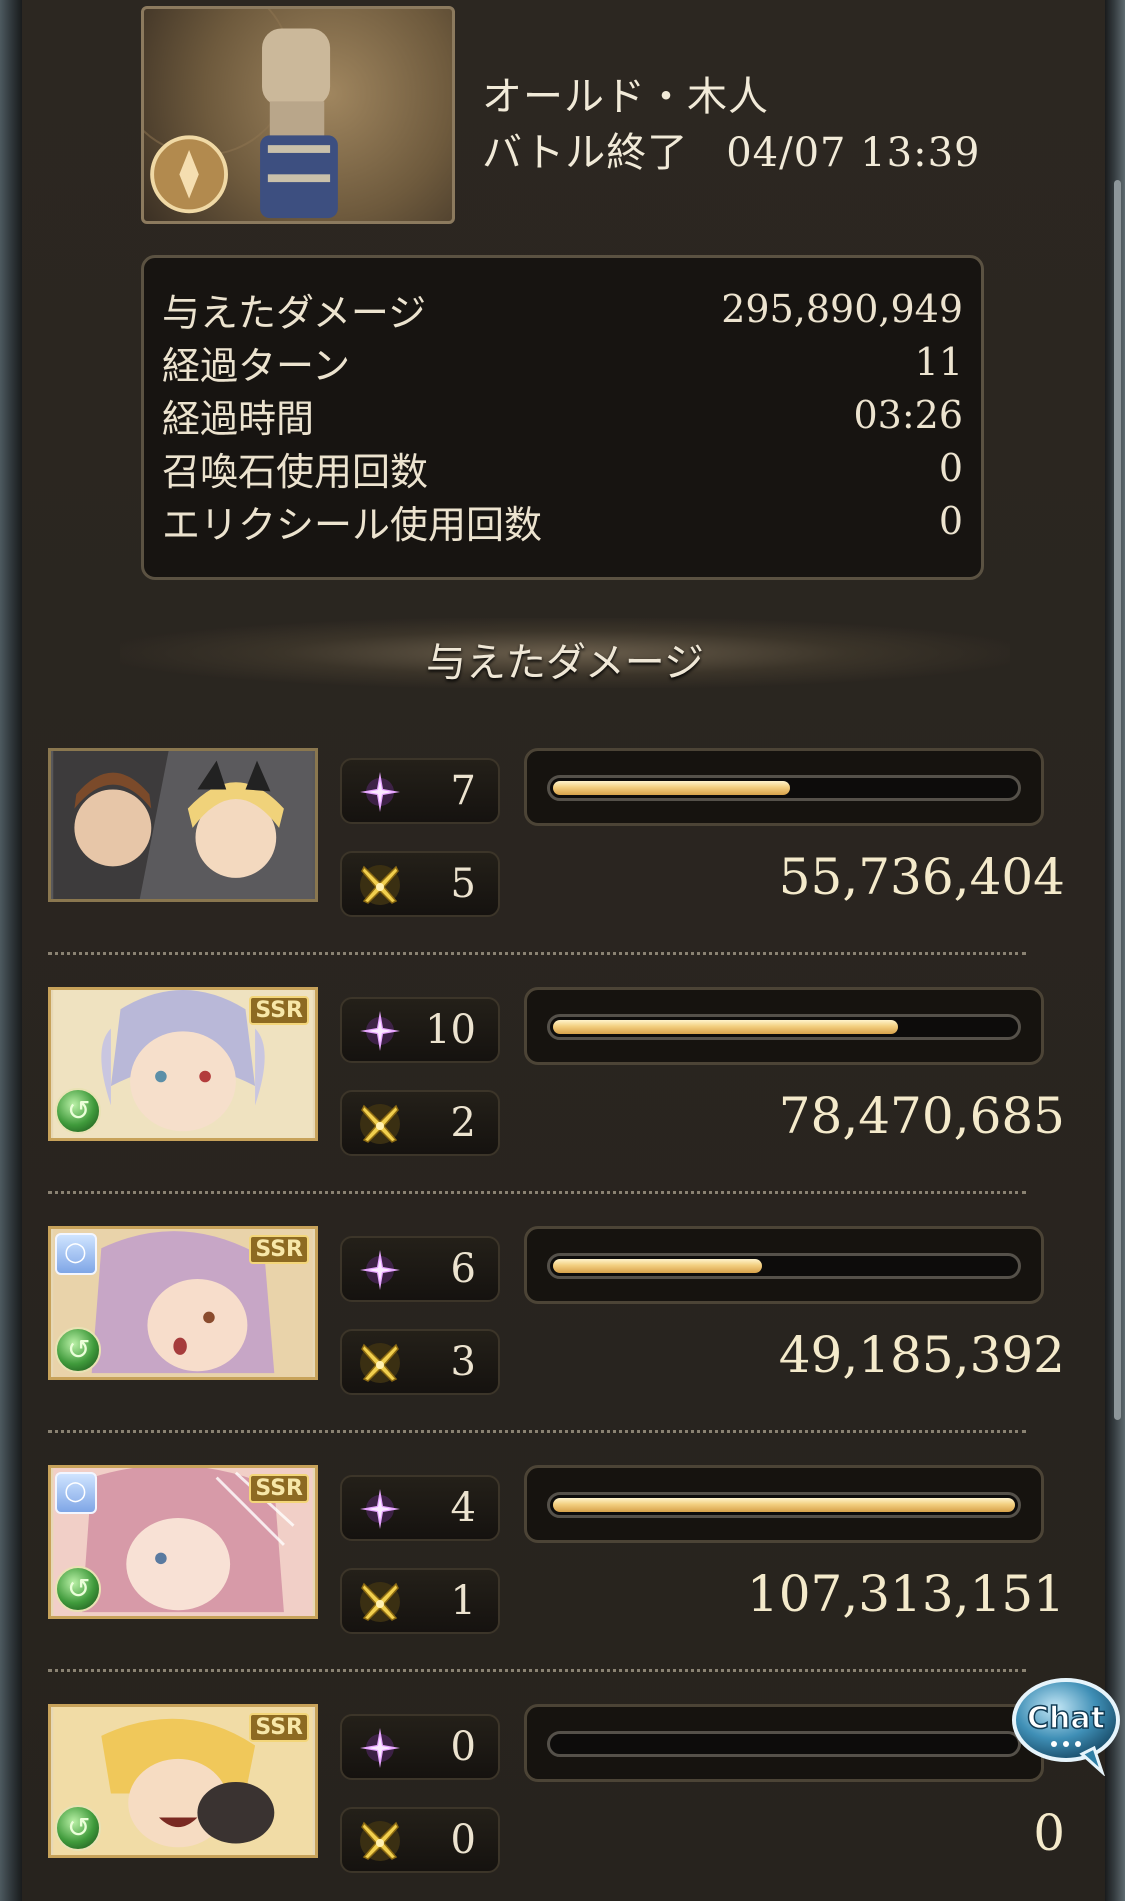 This screenshot has width=1125, height=1901. What do you see at coordinates (842, 309) in the screenshot?
I see `stat-value: 295,890,949` at bounding box center [842, 309].